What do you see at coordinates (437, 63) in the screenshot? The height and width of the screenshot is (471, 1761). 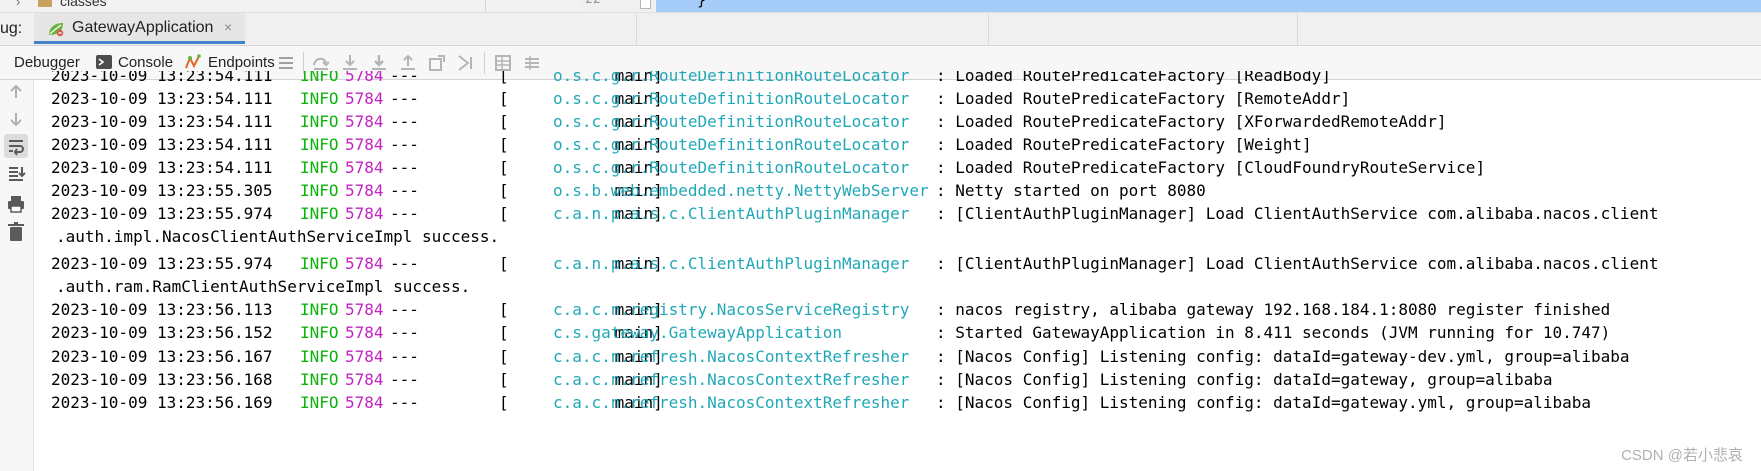 I see `drop-frame-icon` at bounding box center [437, 63].